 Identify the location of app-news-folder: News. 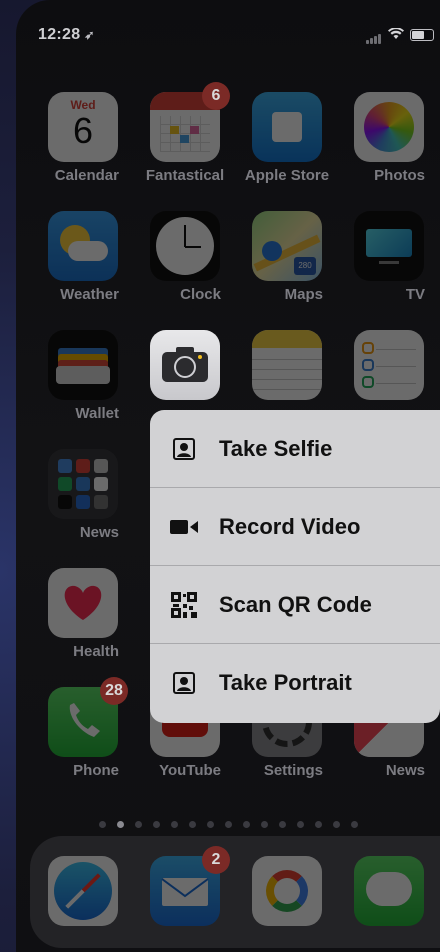
(83, 495).